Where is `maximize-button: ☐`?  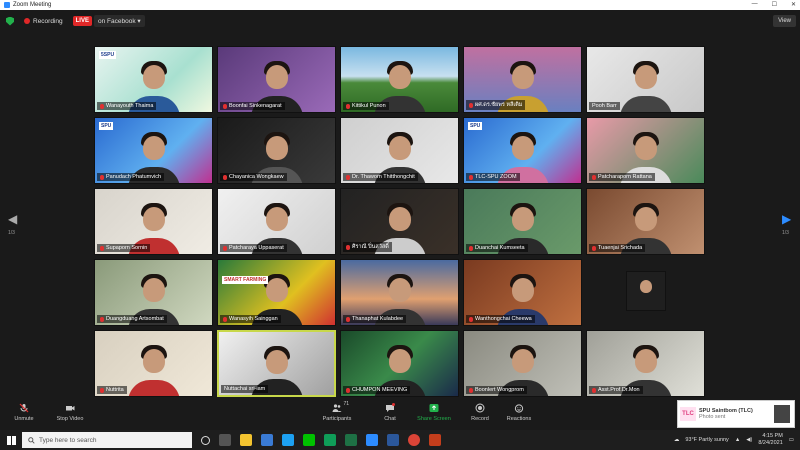
maximize-button: ☐ is located at coordinates (774, 4).